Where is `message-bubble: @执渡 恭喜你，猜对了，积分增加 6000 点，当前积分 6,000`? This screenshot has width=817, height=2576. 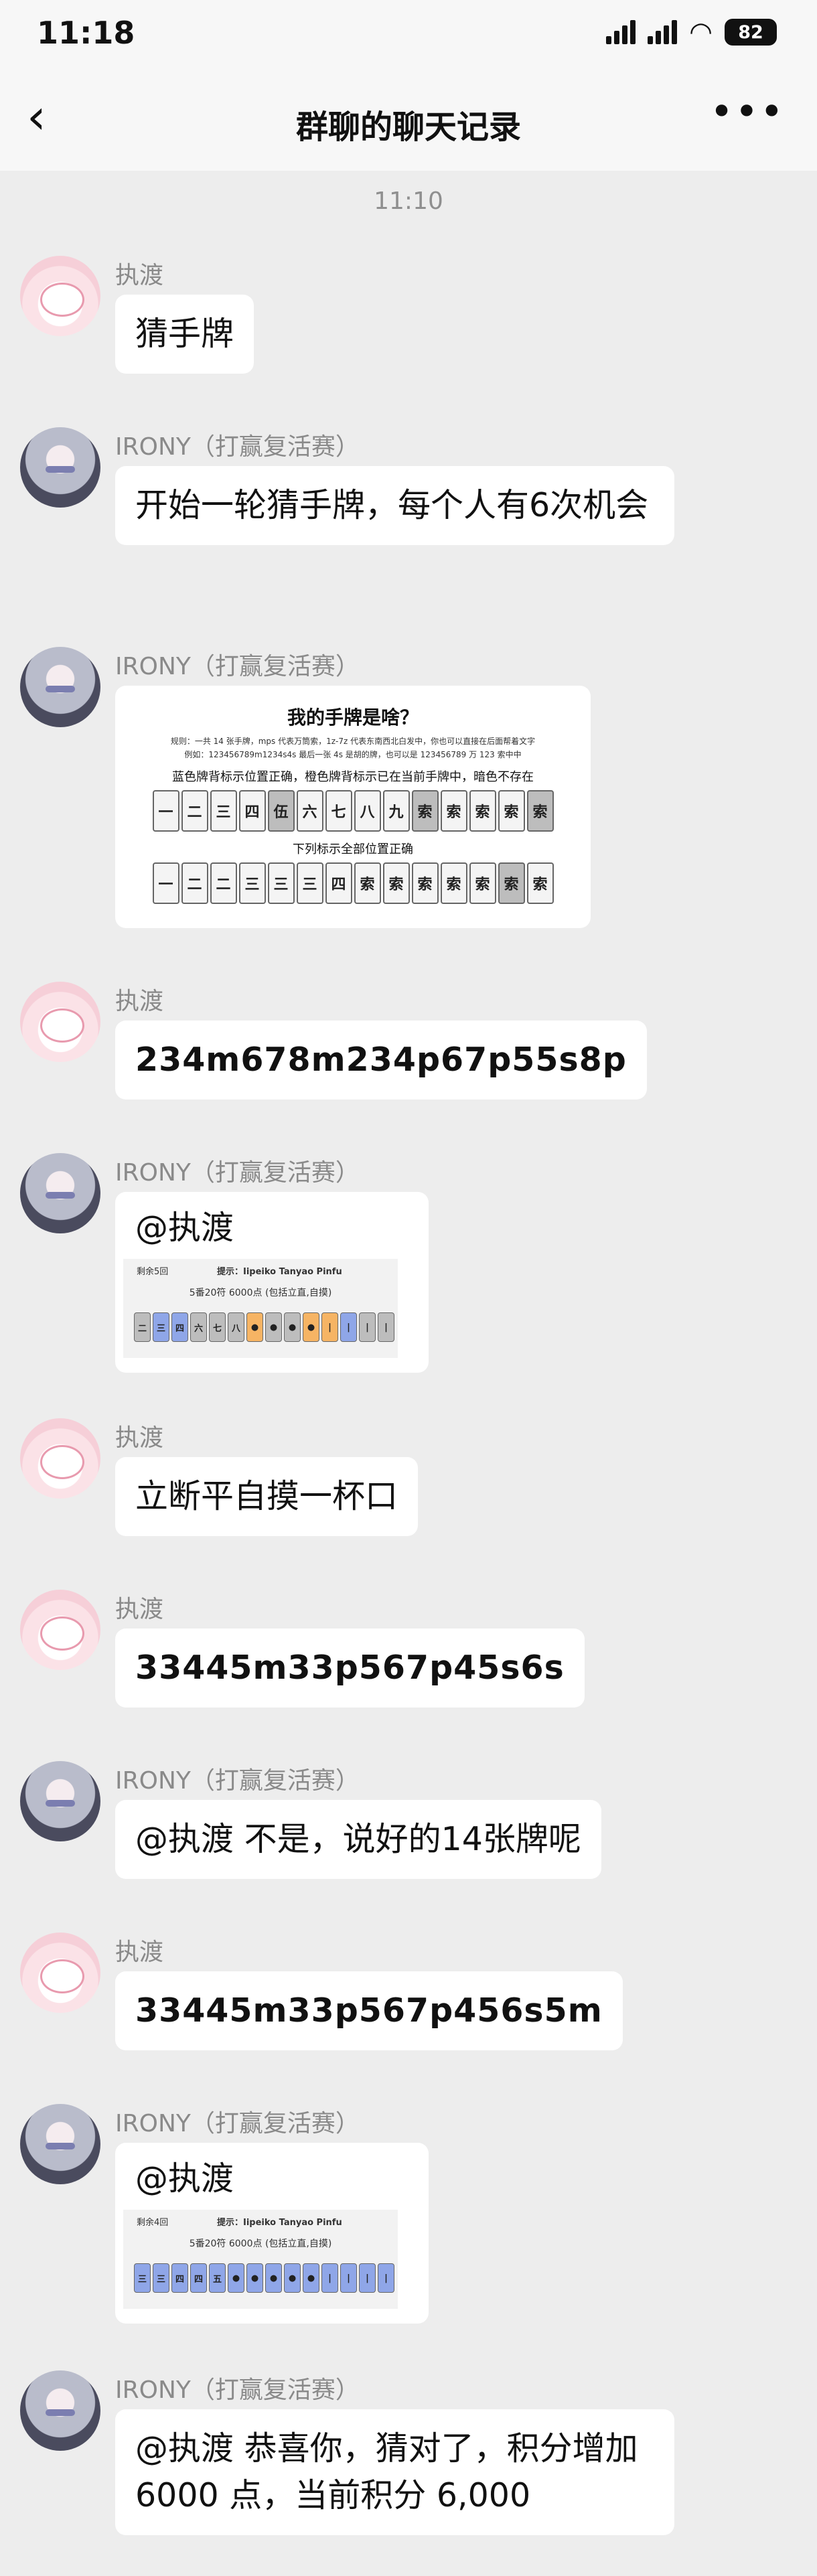
message-bubble: @执渡 恭喜你，猜对了，积分增加 6000 点，当前积分 6,000 is located at coordinates (394, 2472).